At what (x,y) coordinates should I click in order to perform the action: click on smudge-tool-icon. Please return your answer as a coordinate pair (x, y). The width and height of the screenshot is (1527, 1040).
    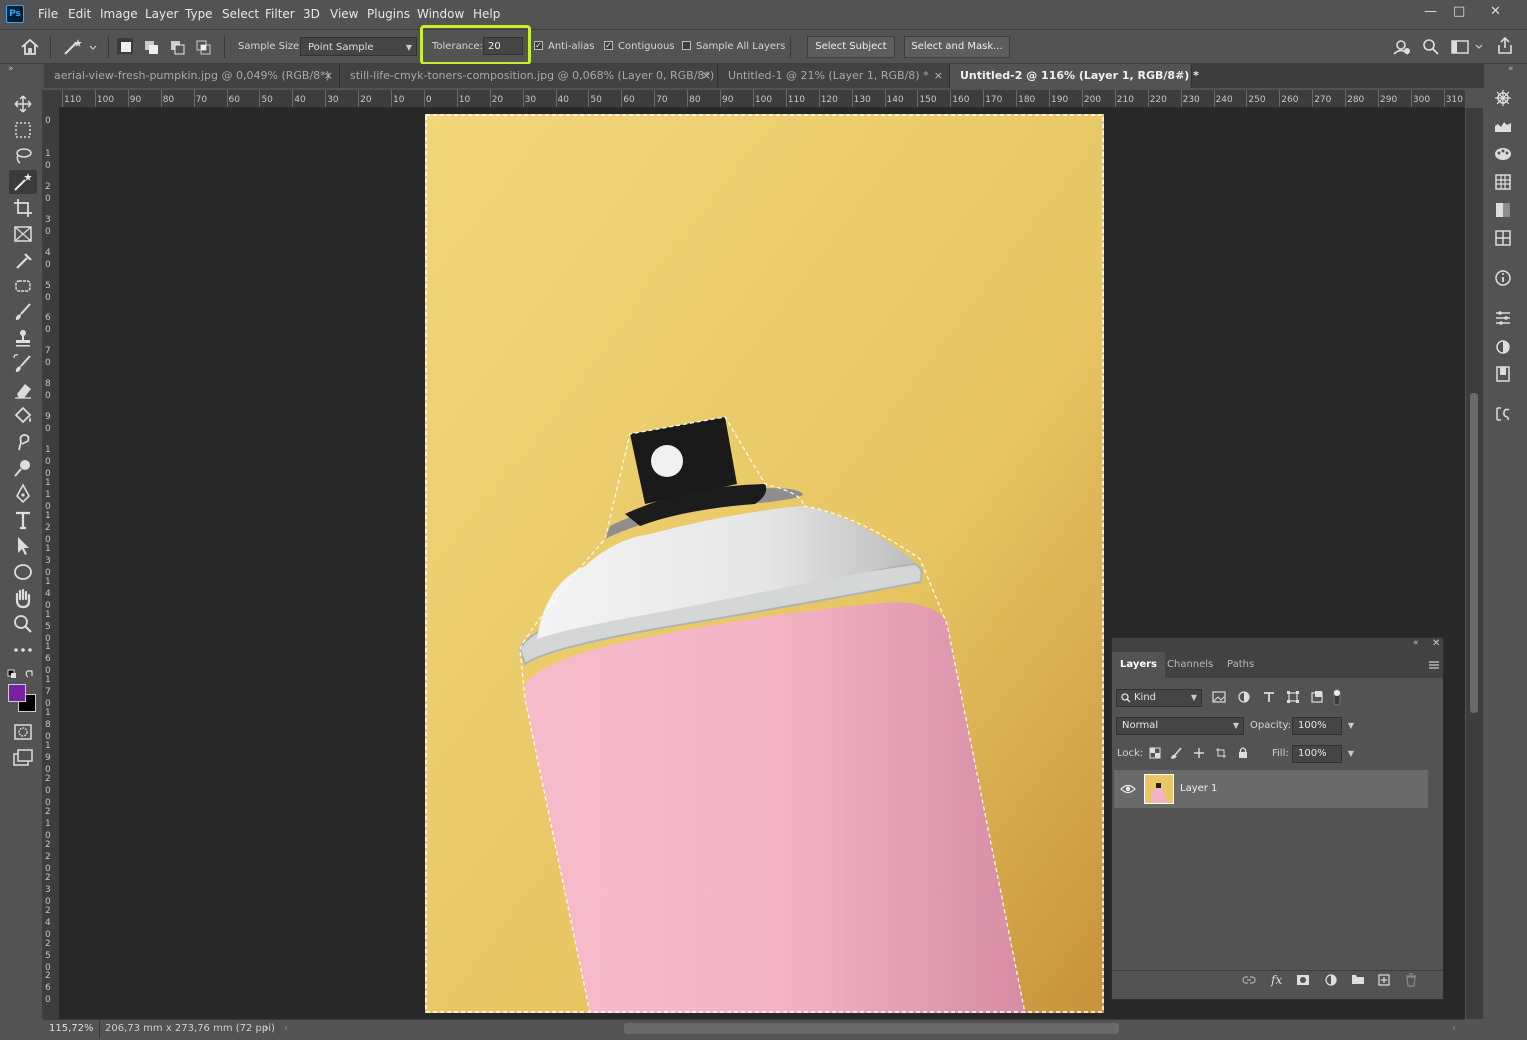
    Looking at the image, I should click on (23, 442).